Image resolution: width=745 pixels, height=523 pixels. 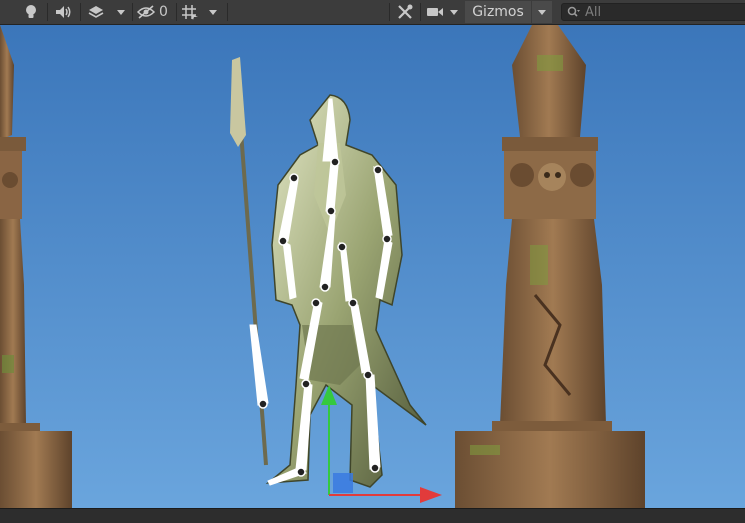 What do you see at coordinates (146, 12) in the screenshot?
I see `eye-slash-icon` at bounding box center [146, 12].